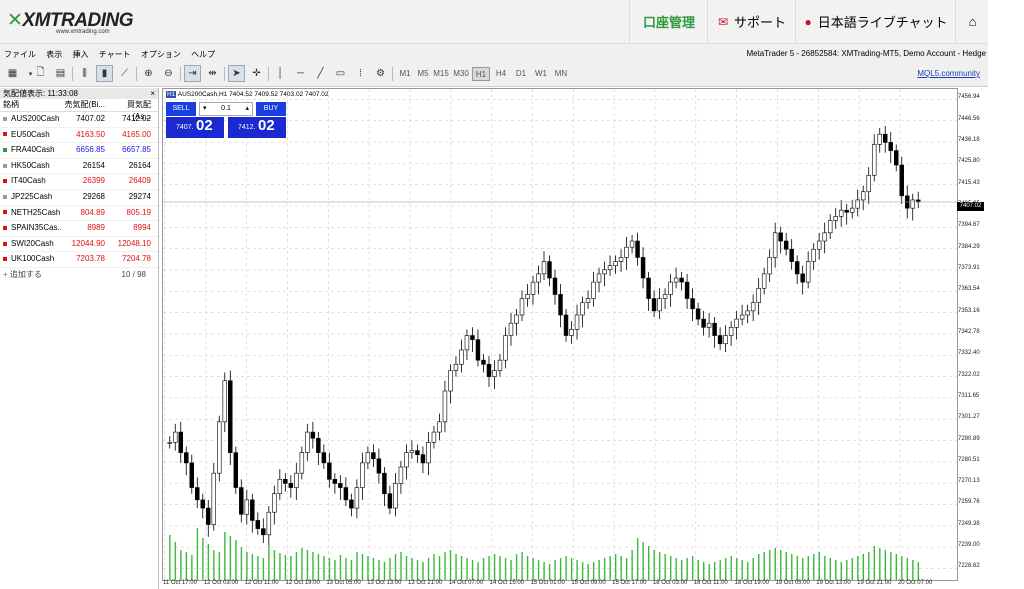 The image size is (1024, 589). I want to click on candlestick-icon: ▮, so click(104, 73).